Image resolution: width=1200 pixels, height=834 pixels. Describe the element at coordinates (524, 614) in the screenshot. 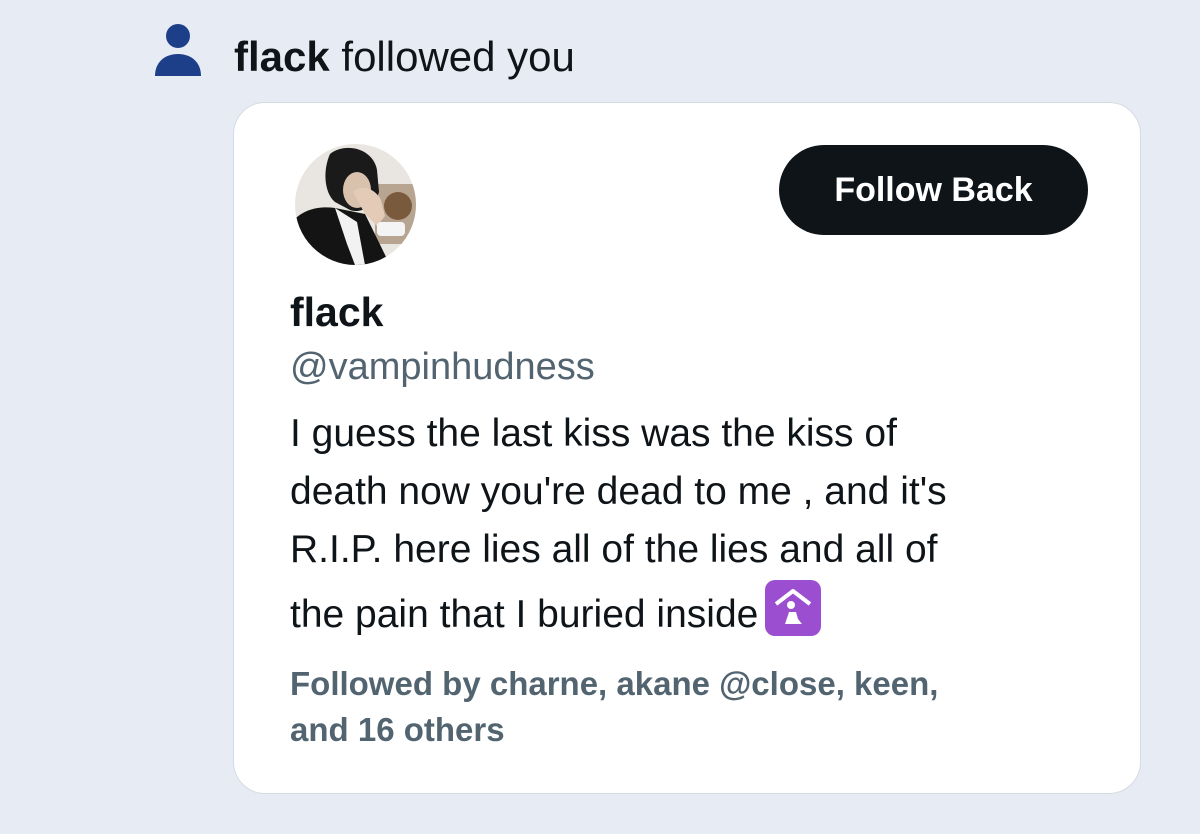

I see `bio-line-text: the pain that I buried inside` at that location.